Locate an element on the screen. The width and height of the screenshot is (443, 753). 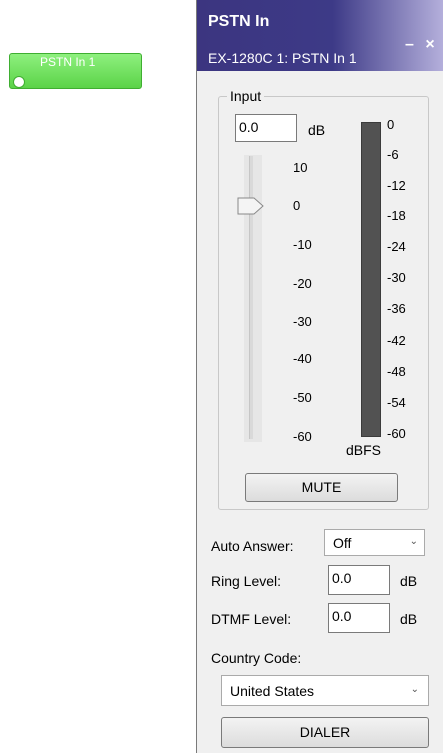
pstn-in-block: PSTN In 1 is located at coordinates (75, 71).